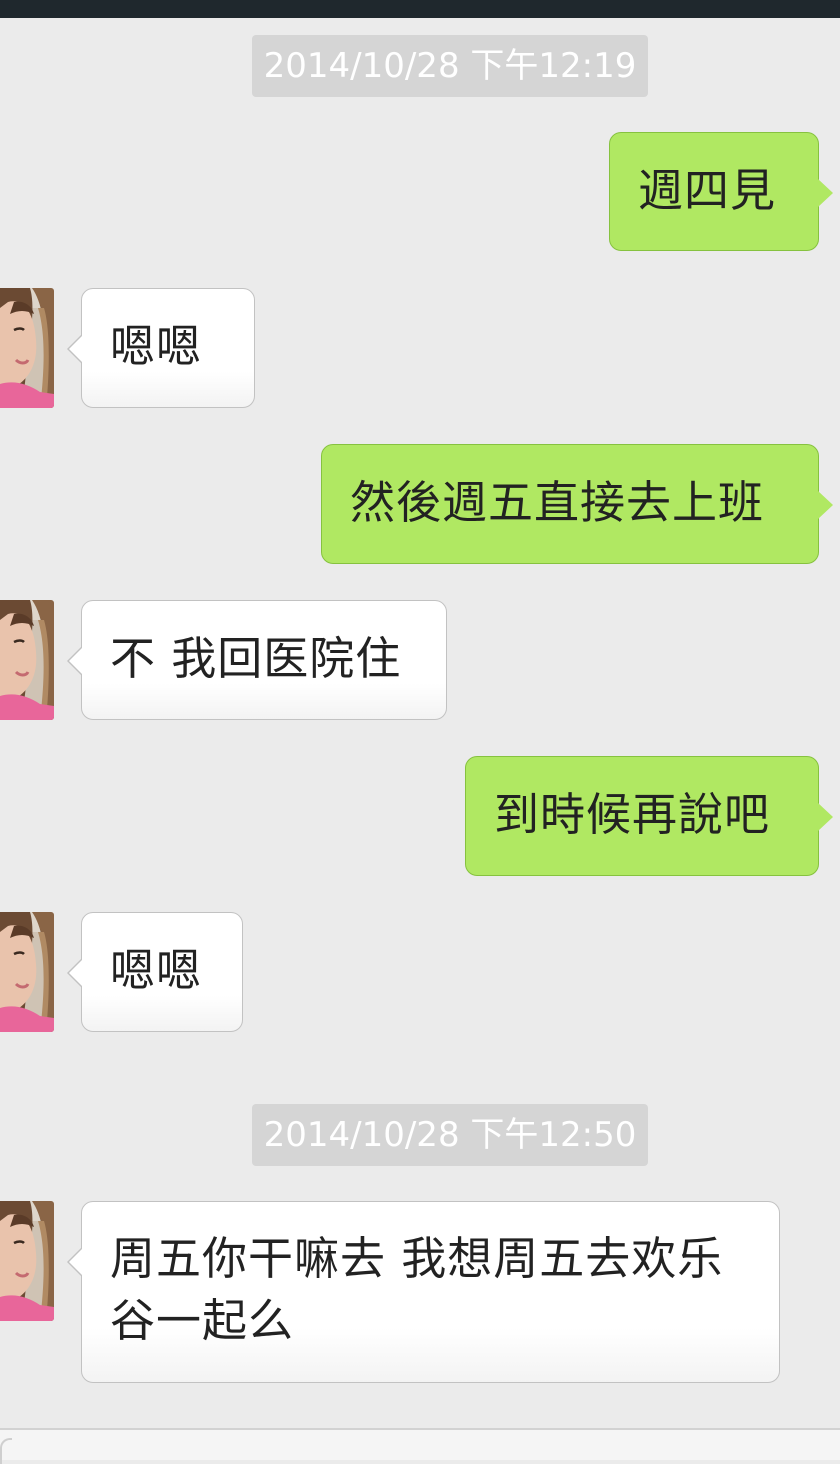  I want to click on incoming-message-bubble: 不 我回医院住, so click(257, 660).